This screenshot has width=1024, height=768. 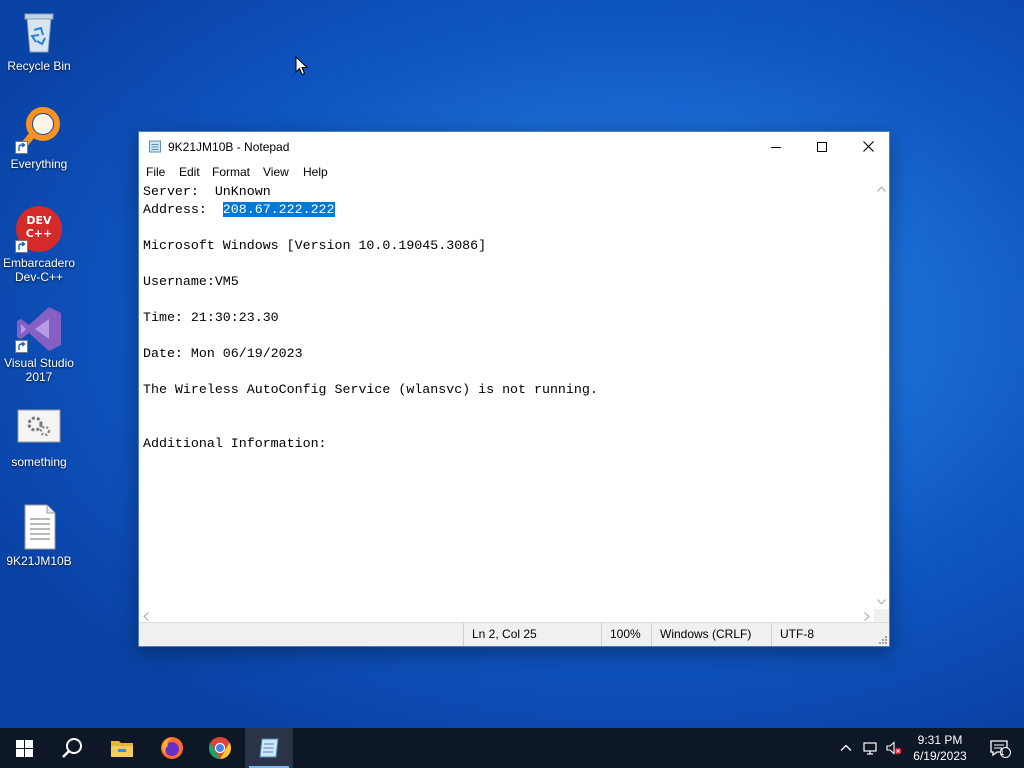 I want to click on desktop-icon-everything: Everything, so click(x=39, y=138).